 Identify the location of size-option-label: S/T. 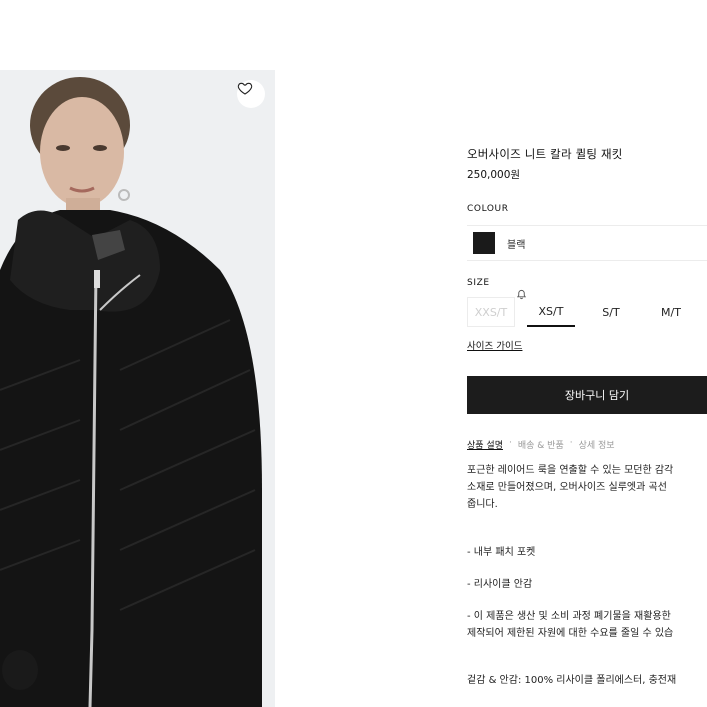
(611, 312).